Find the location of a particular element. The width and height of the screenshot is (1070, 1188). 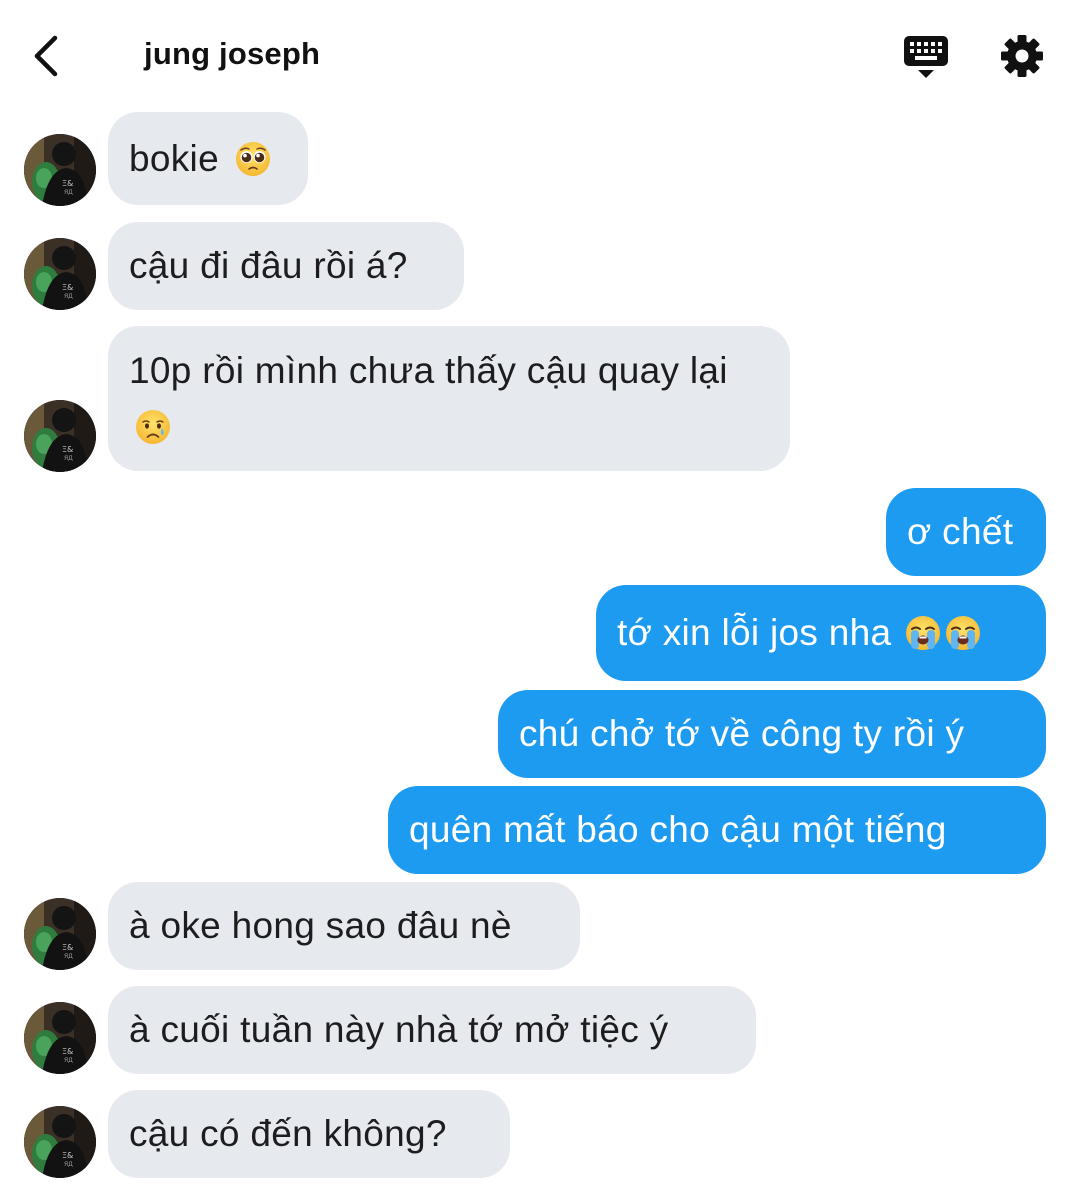

keyboard-button is located at coordinates (926, 57).